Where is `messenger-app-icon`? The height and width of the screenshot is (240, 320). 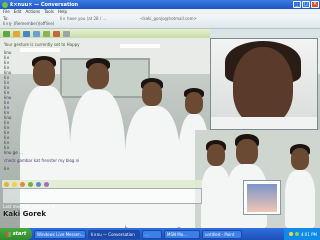 messenger-app-icon is located at coordinates (5, 4).